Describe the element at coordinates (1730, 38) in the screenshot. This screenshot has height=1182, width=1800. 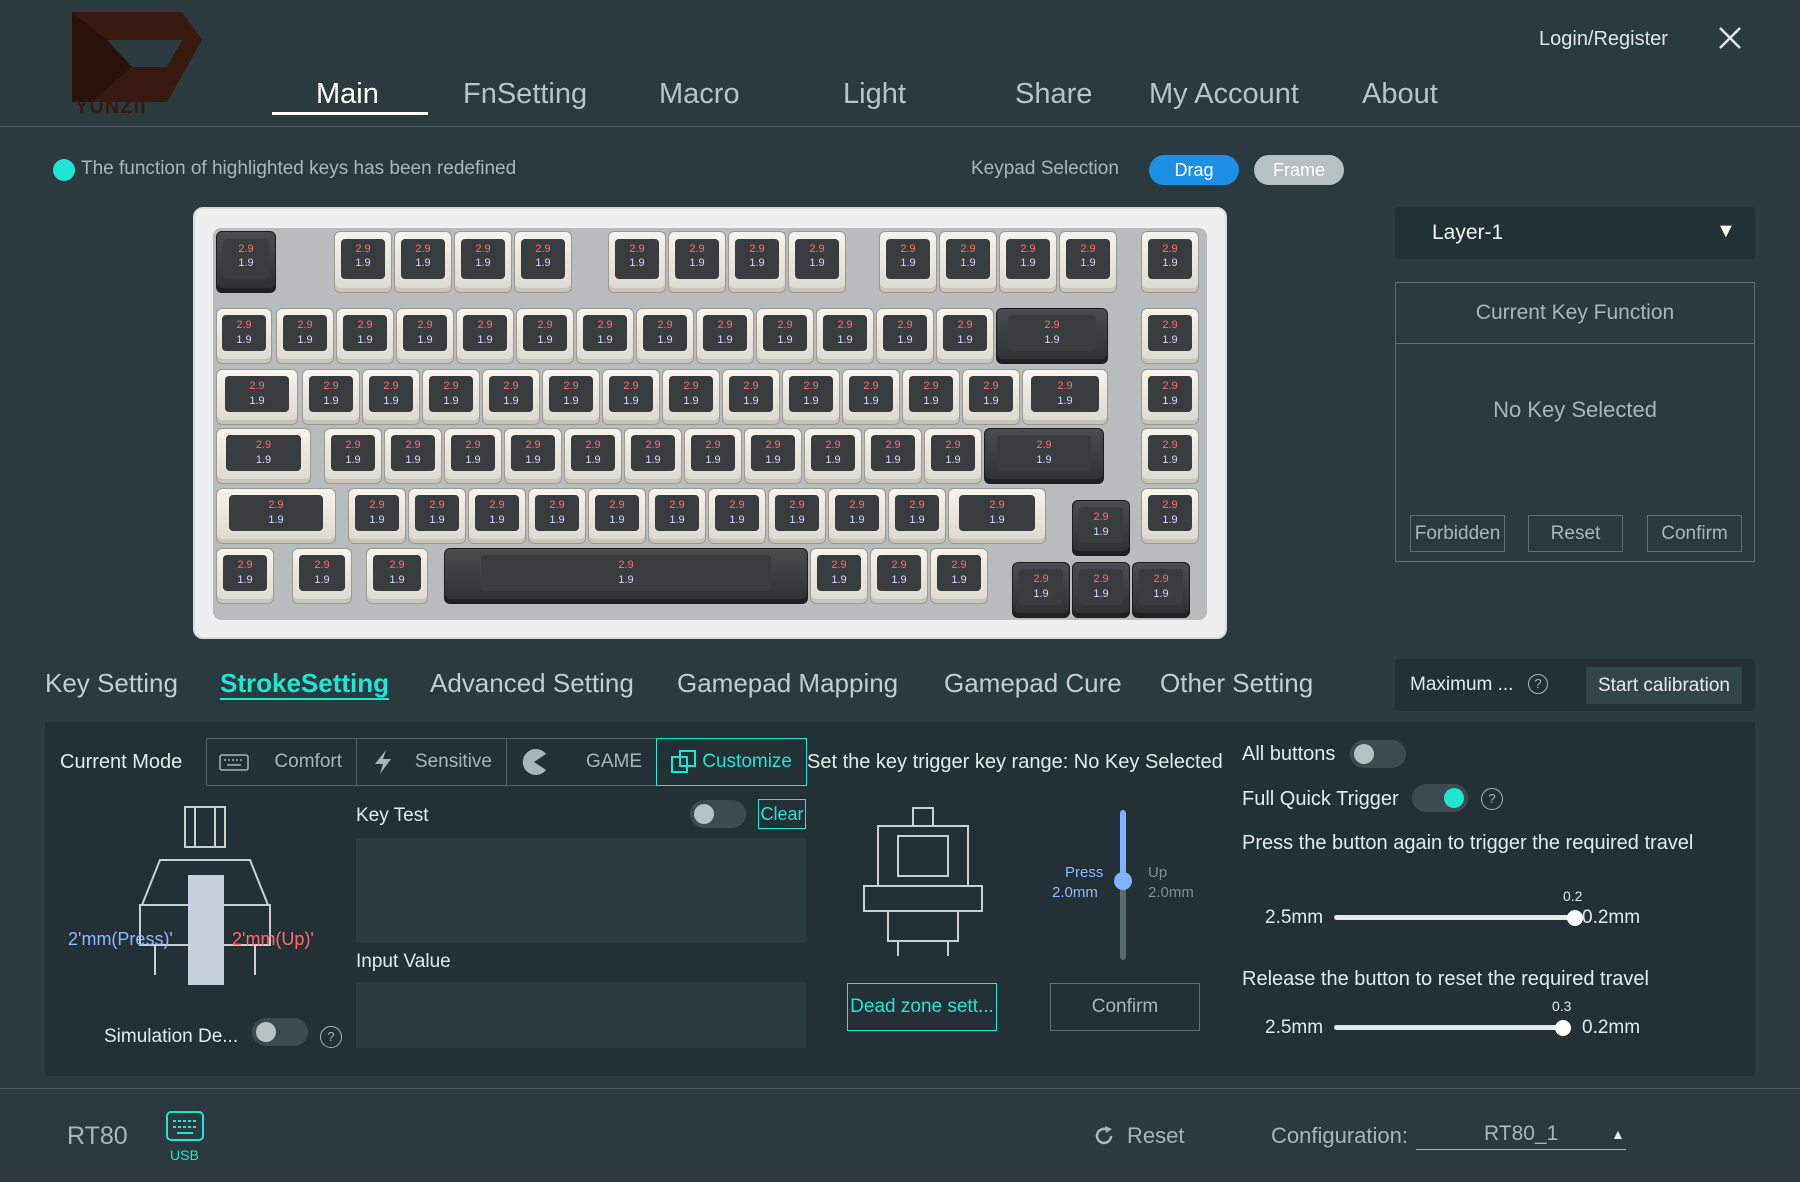
I see `close-icon` at that location.